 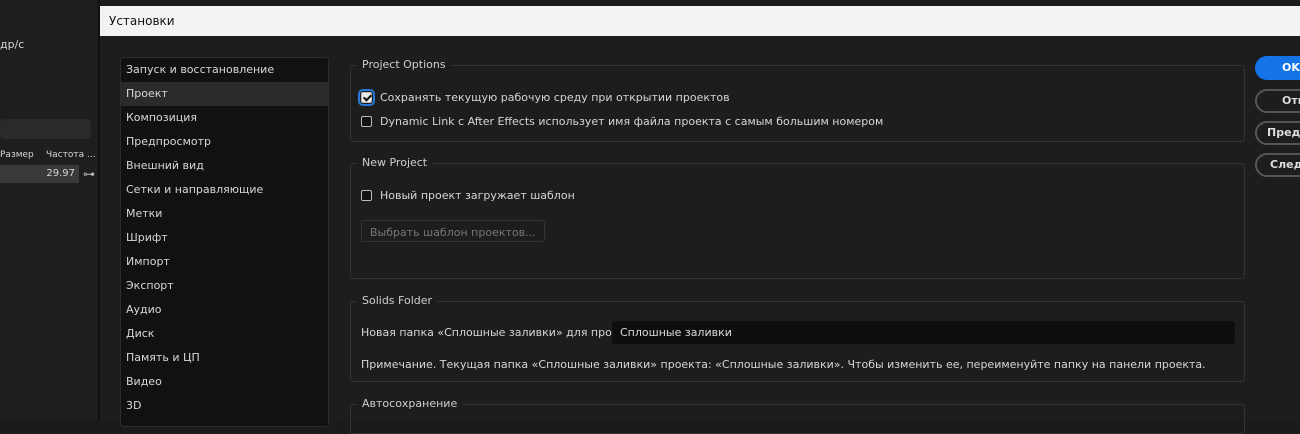 What do you see at coordinates (477, 195) in the screenshot?
I see `option-label: Новый проект загружает шаблон` at bounding box center [477, 195].